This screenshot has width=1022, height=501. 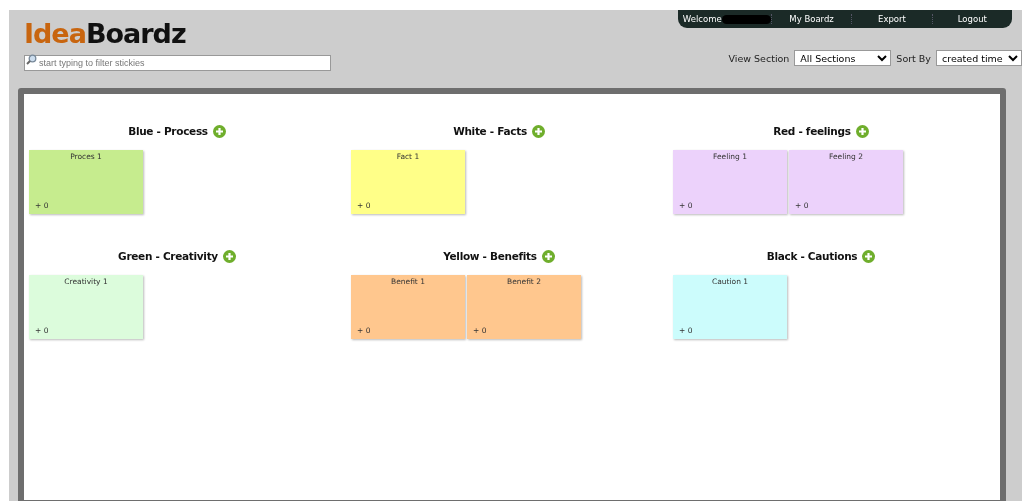 I want to click on section-title: Yellow - Benefits, so click(x=490, y=256).